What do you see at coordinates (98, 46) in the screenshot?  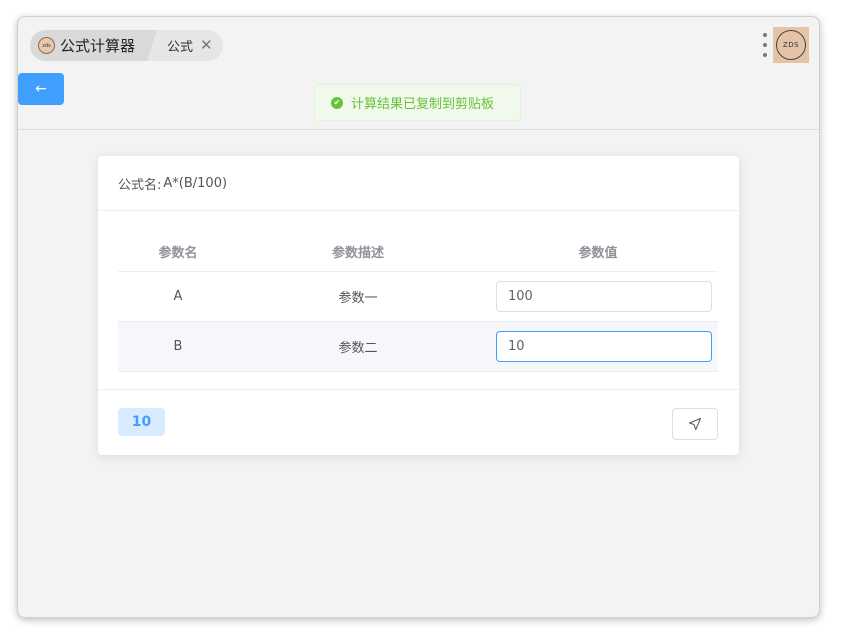 I see `app-title: 公式计算器` at bounding box center [98, 46].